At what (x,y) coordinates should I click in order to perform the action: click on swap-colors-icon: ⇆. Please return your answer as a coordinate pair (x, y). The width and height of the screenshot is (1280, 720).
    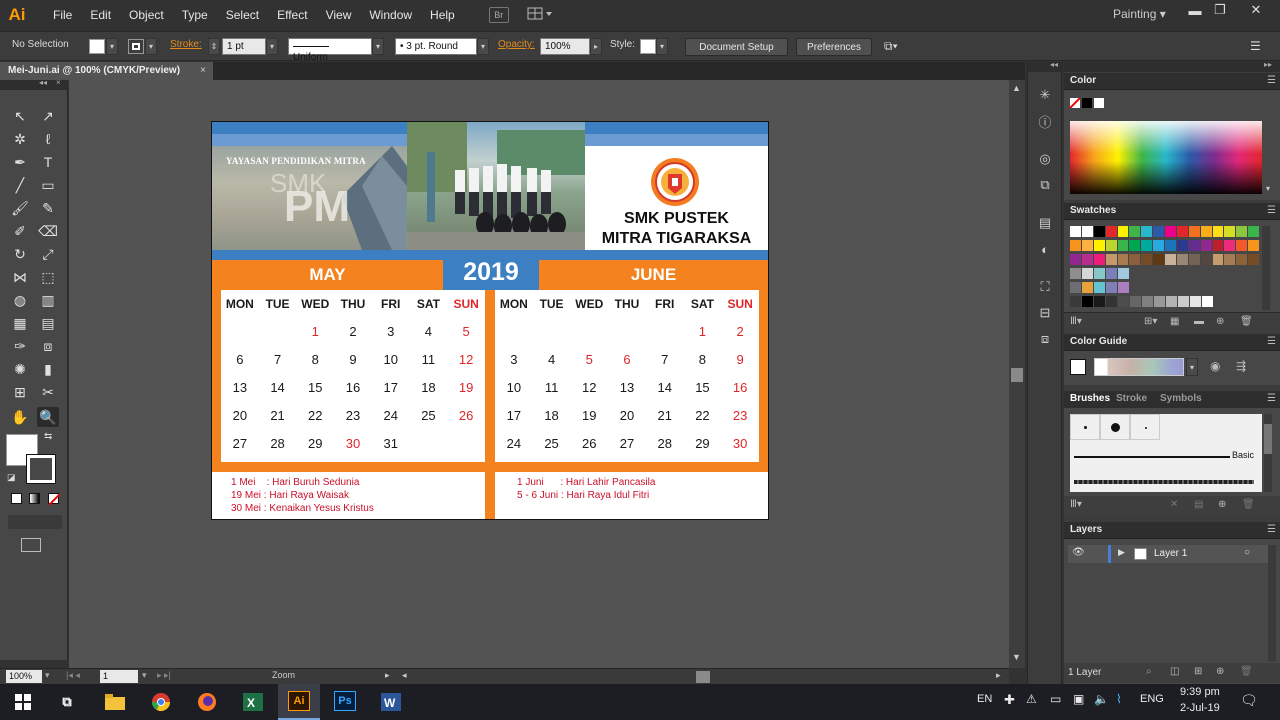
    Looking at the image, I should click on (48, 436).